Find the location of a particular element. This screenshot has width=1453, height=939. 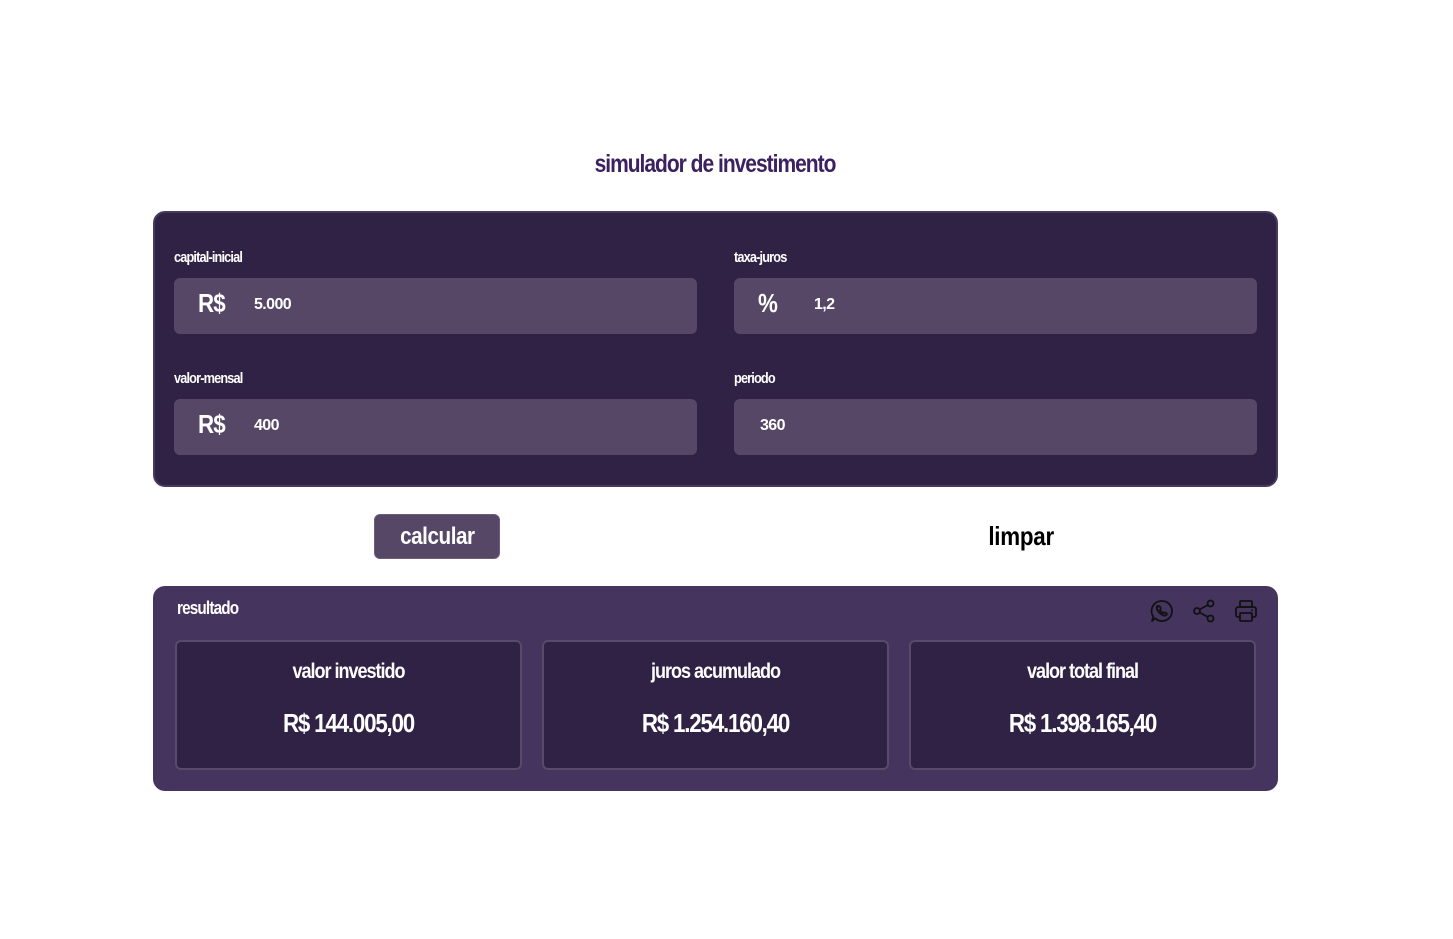

clear-label: limpar is located at coordinates (1021, 536).